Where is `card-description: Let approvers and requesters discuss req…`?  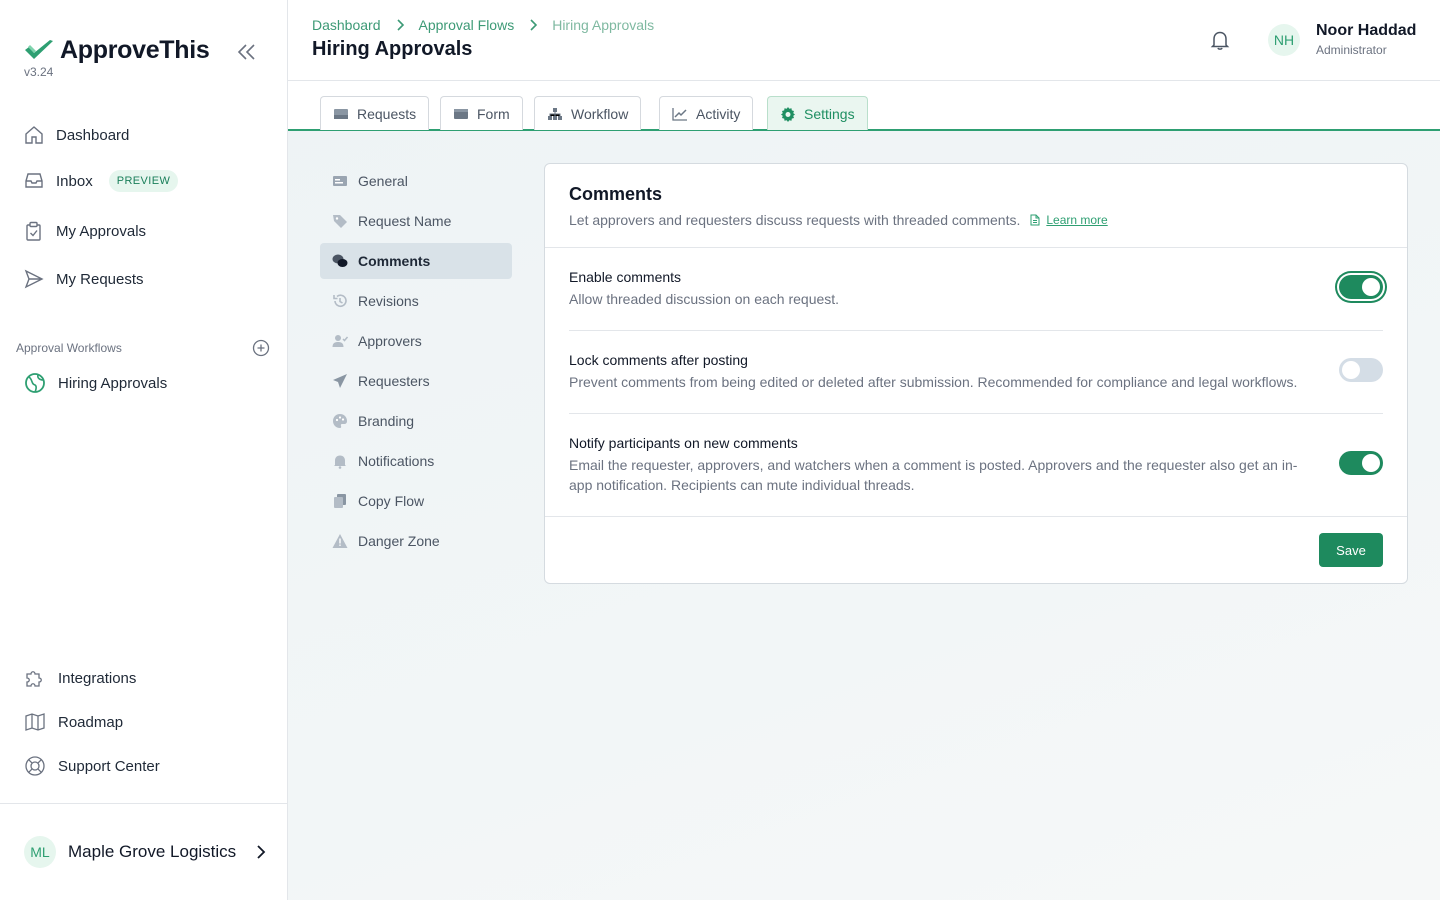
card-description: Let approvers and requesters discuss req… is located at coordinates (795, 220).